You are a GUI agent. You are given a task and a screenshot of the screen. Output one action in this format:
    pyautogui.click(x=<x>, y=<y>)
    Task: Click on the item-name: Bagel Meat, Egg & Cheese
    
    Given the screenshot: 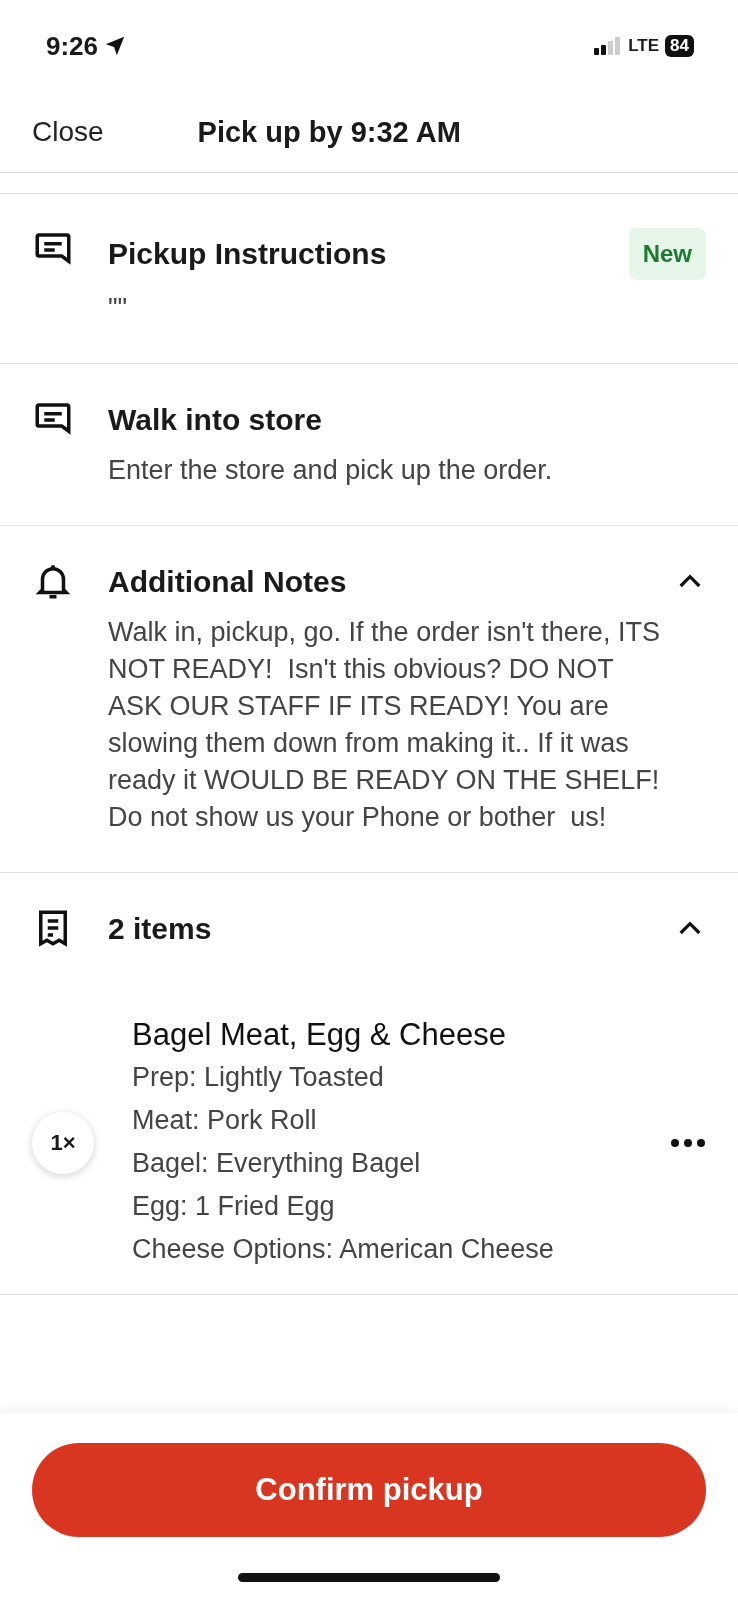 What is the action you would take?
    pyautogui.click(x=319, y=1035)
    